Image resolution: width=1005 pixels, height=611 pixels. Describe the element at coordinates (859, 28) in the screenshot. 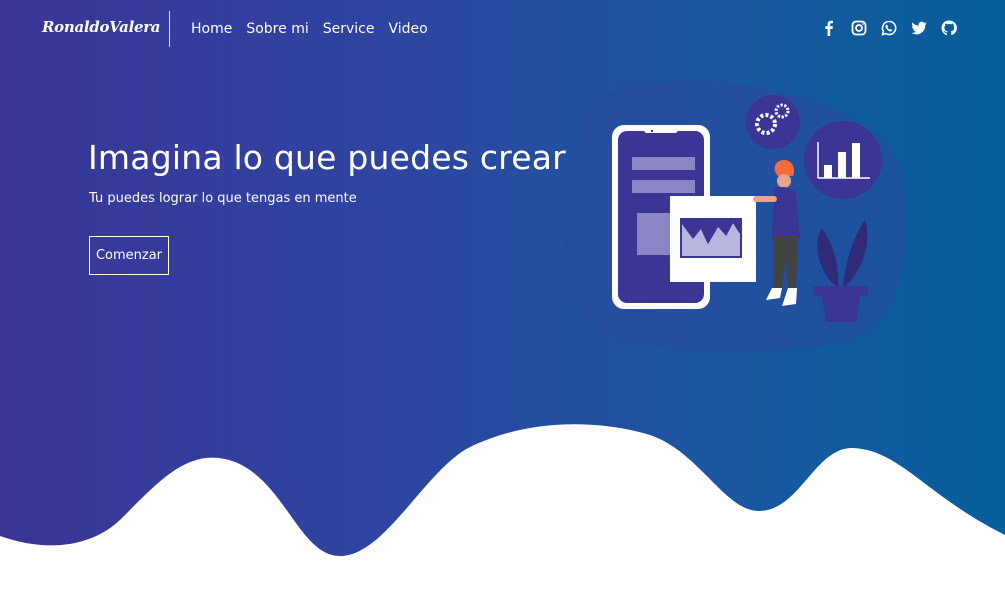

I see `instagram-icon` at that location.